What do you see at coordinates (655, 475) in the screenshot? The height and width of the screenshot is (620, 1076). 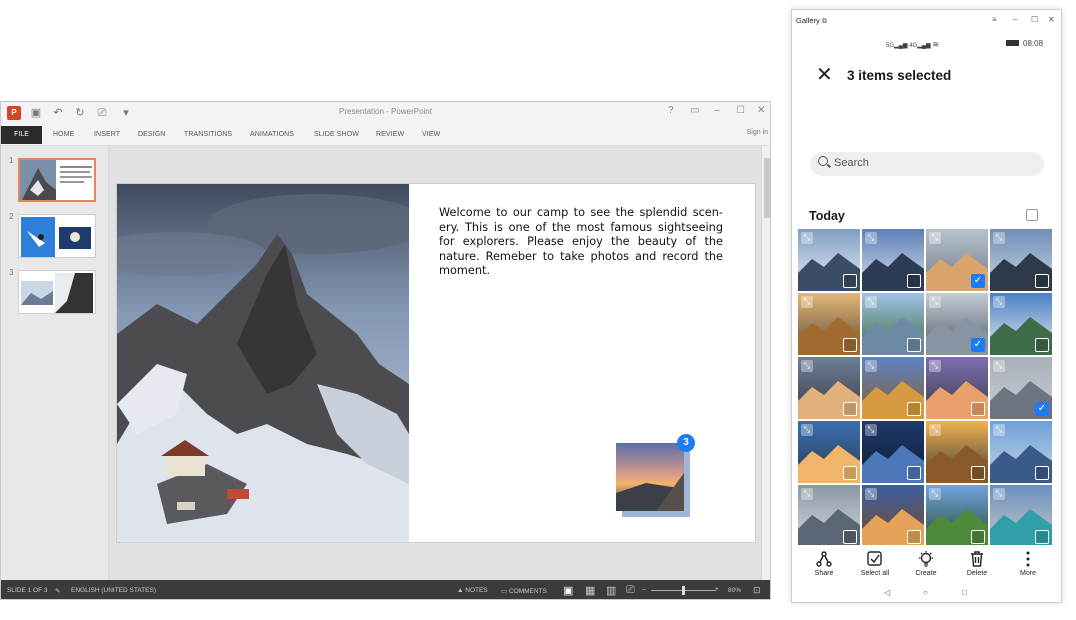 I see `dragged-photos-stack: 3` at bounding box center [655, 475].